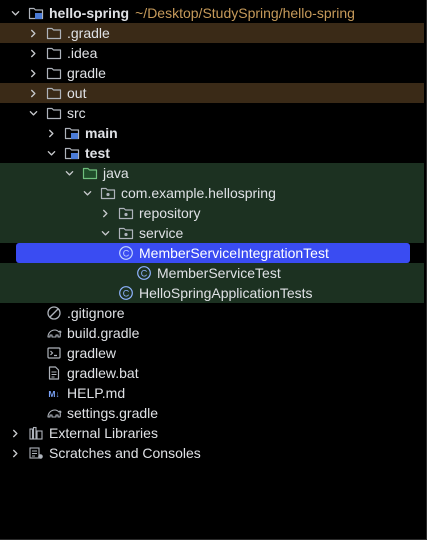 The image size is (427, 540). Describe the element at coordinates (212, 73) in the screenshot. I see `tree-row-gradle: gradle` at that location.